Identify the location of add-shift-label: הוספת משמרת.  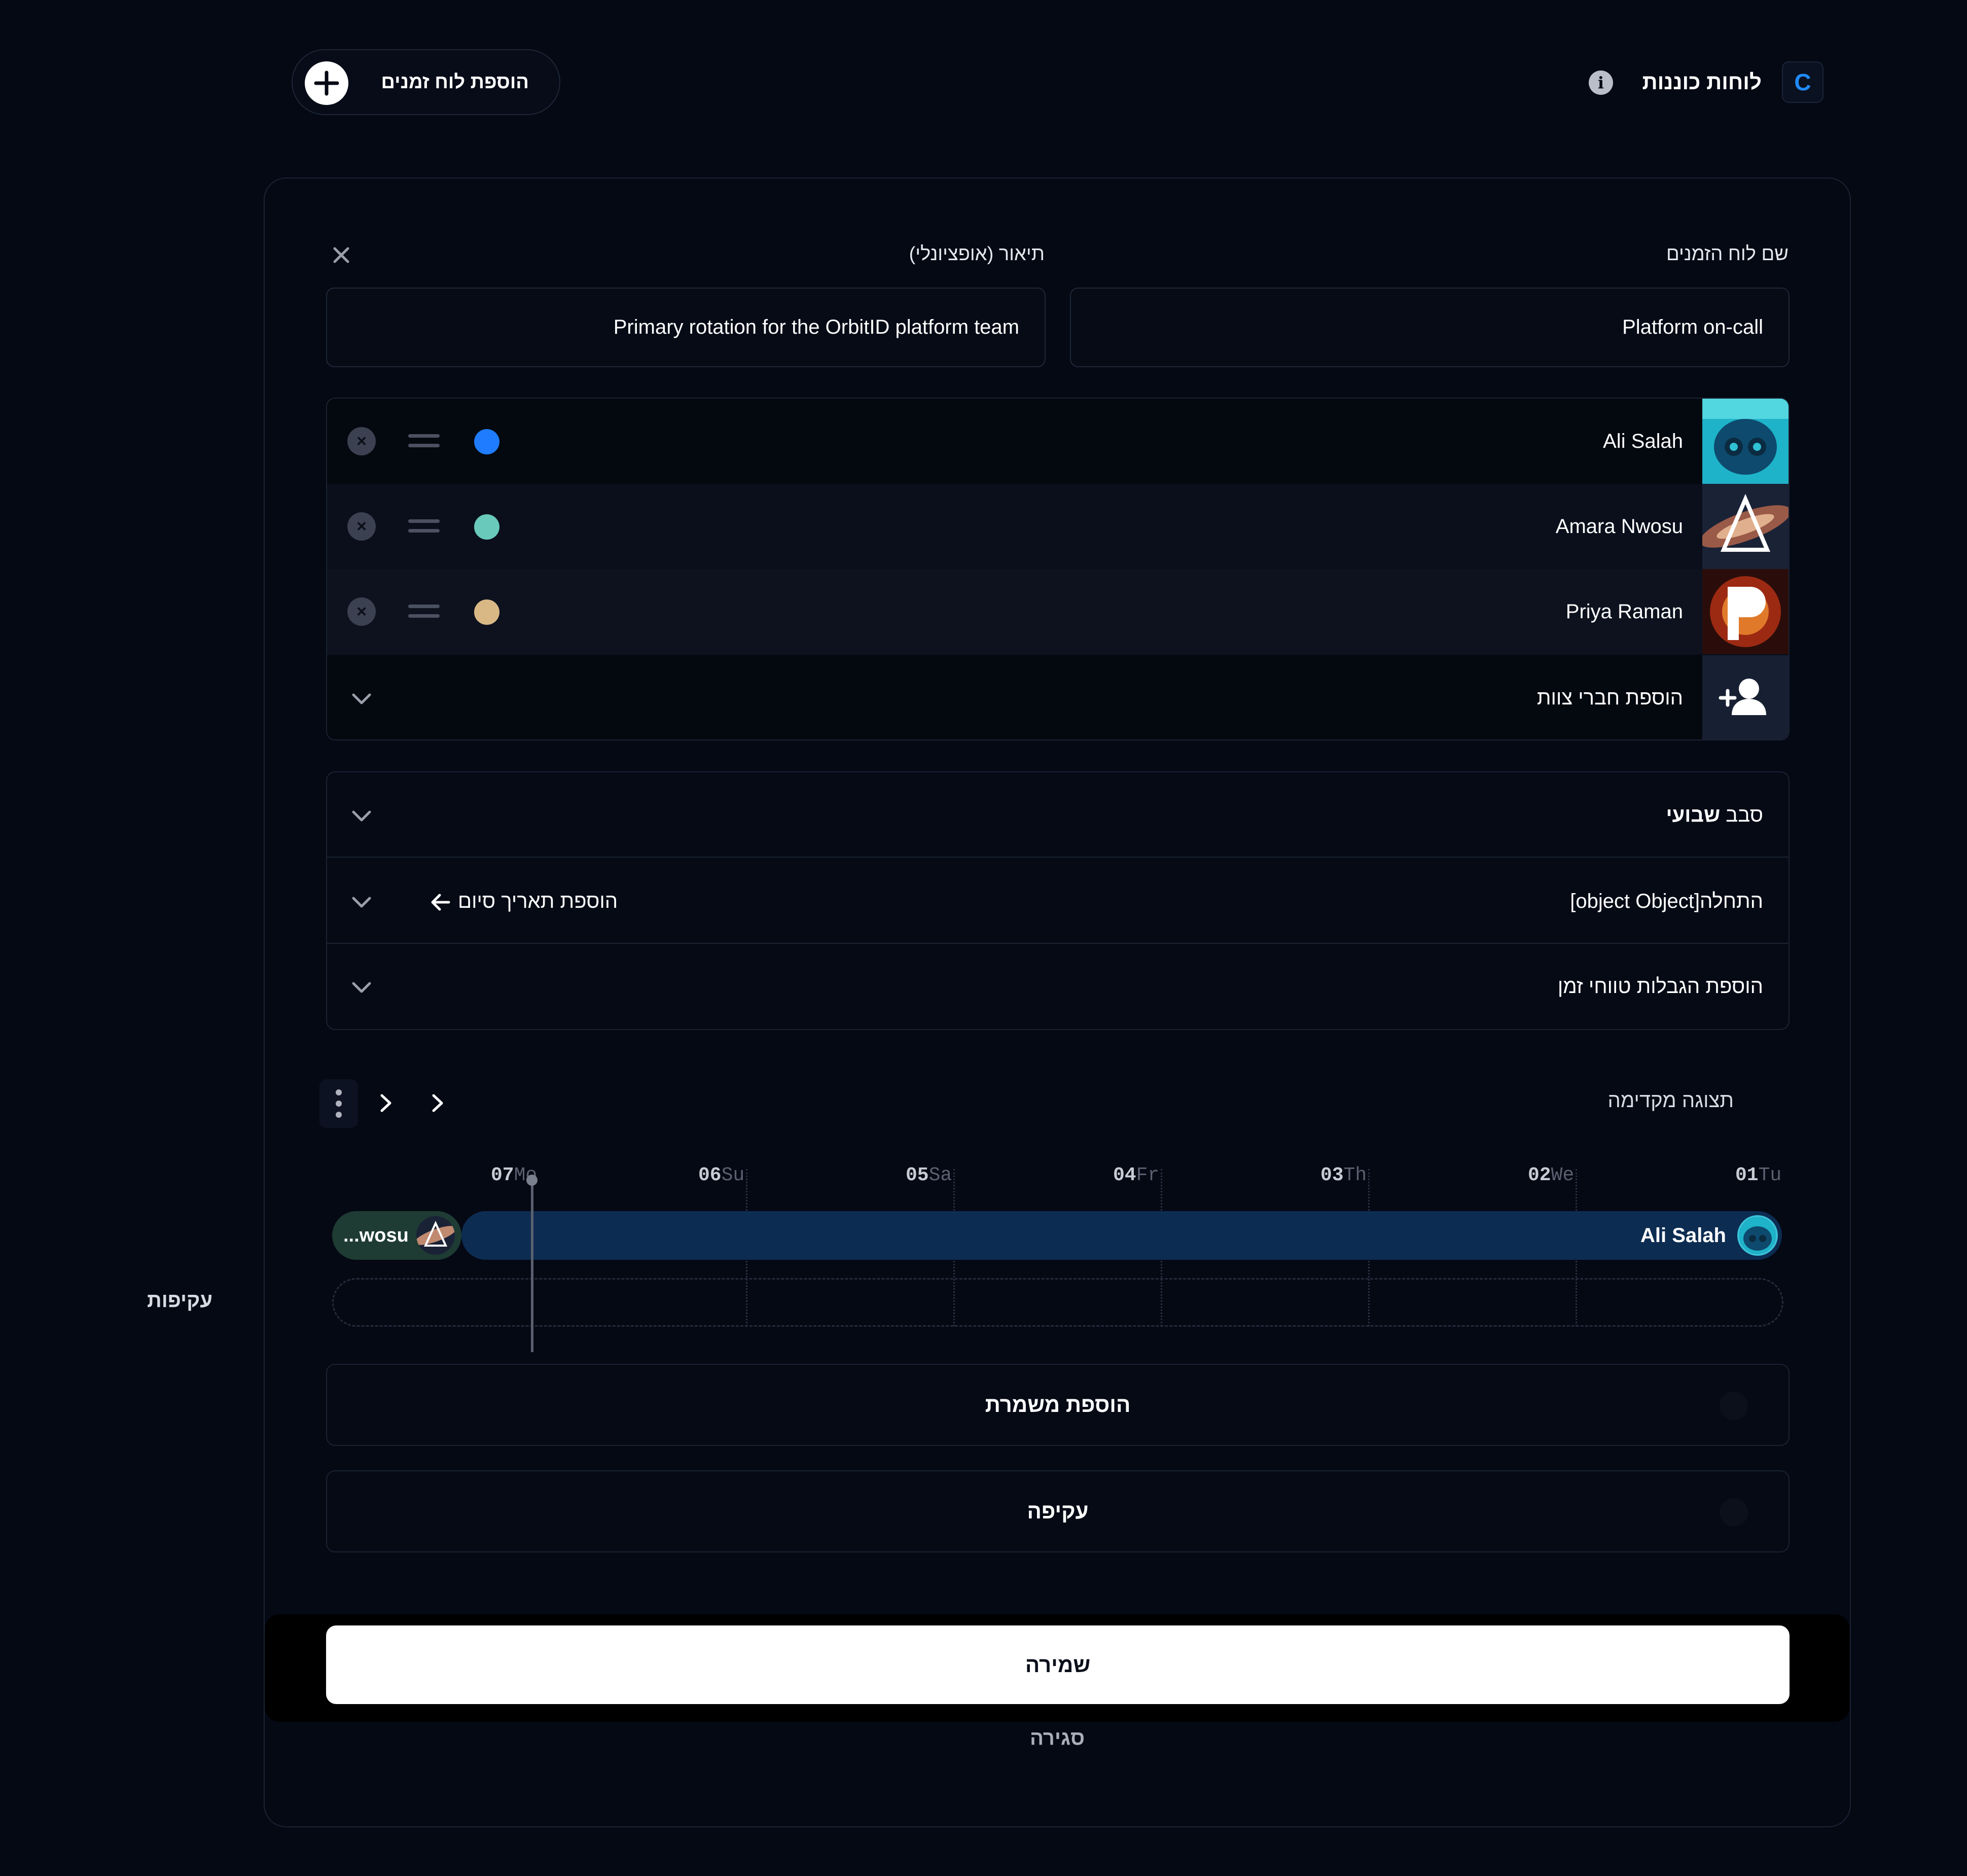
(1058, 1405).